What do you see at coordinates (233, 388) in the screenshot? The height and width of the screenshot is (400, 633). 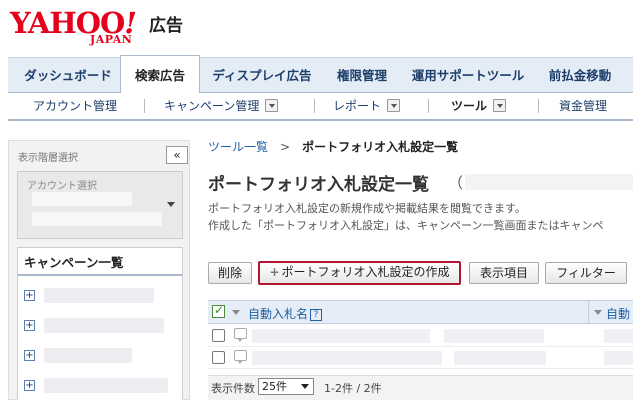 I see `per-page-label: 表示件数` at bounding box center [233, 388].